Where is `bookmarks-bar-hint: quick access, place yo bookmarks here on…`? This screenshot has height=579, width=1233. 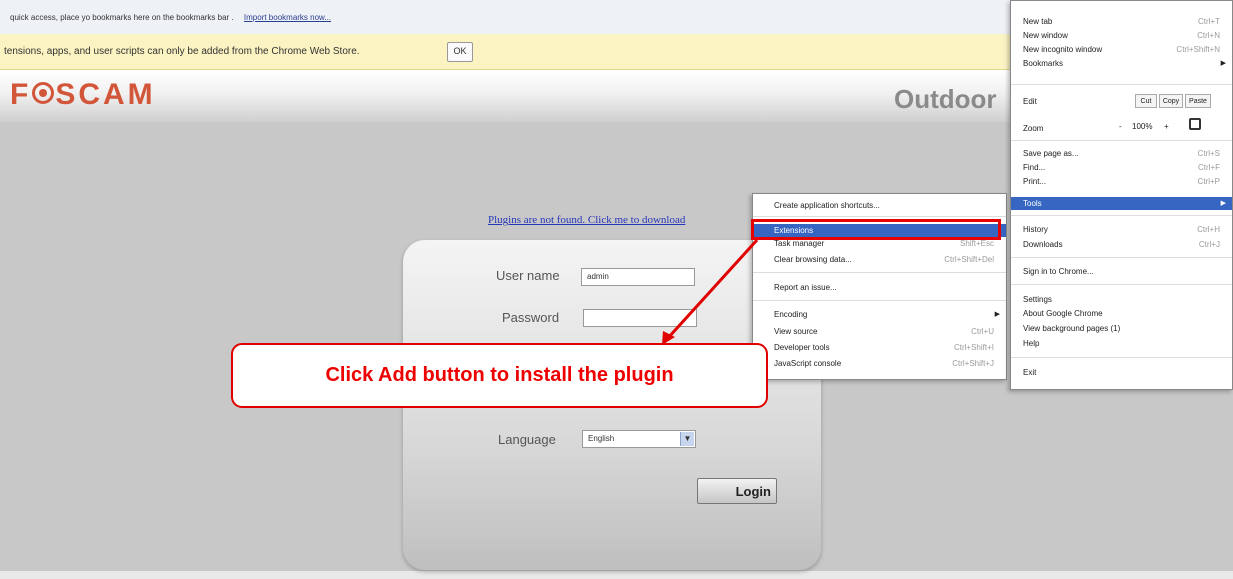
bookmarks-bar-hint: quick access, place yo bookmarks here on… is located at coordinates (122, 17).